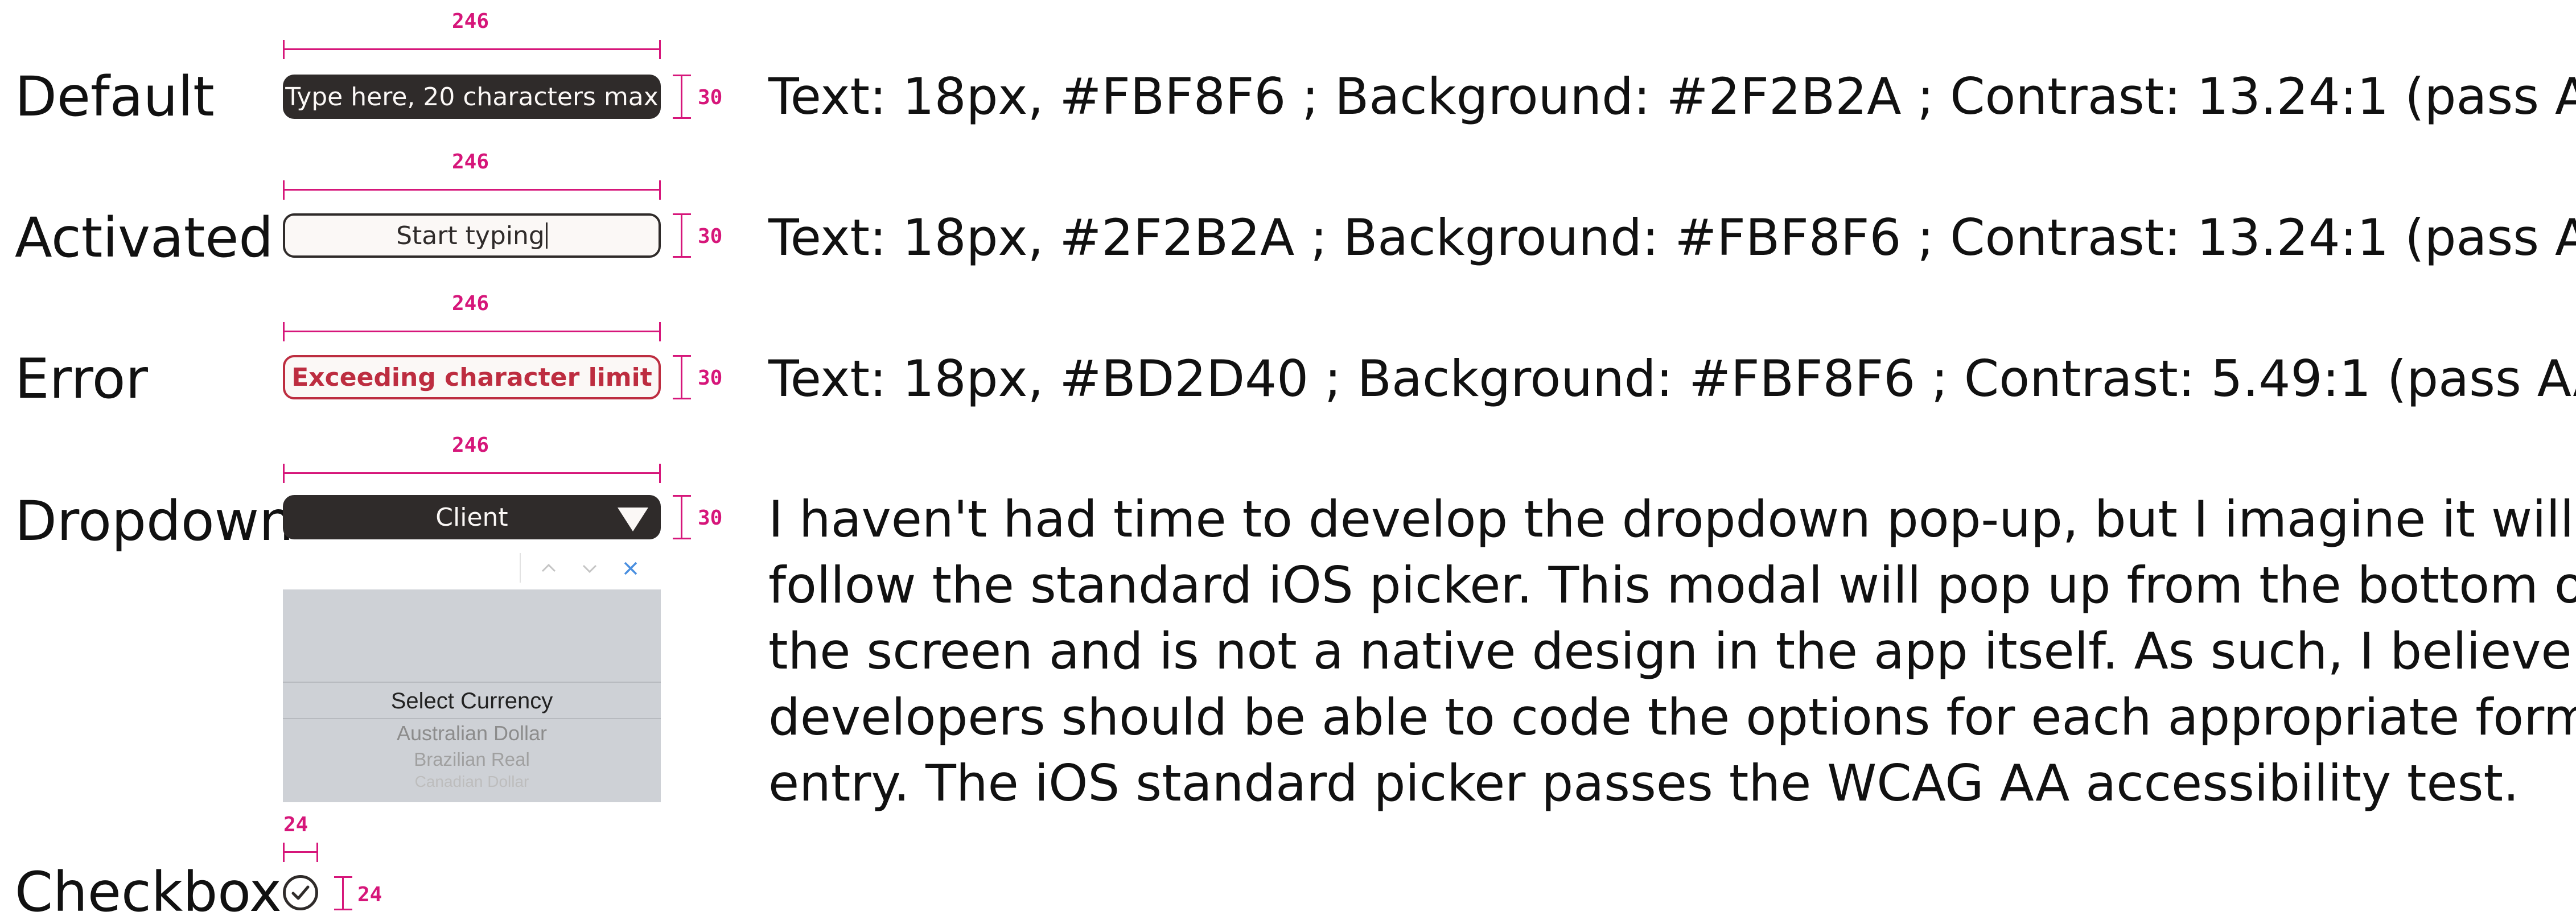 This screenshot has height=924, width=2576. Describe the element at coordinates (547, 236) in the screenshot. I see `text-cursor` at that location.